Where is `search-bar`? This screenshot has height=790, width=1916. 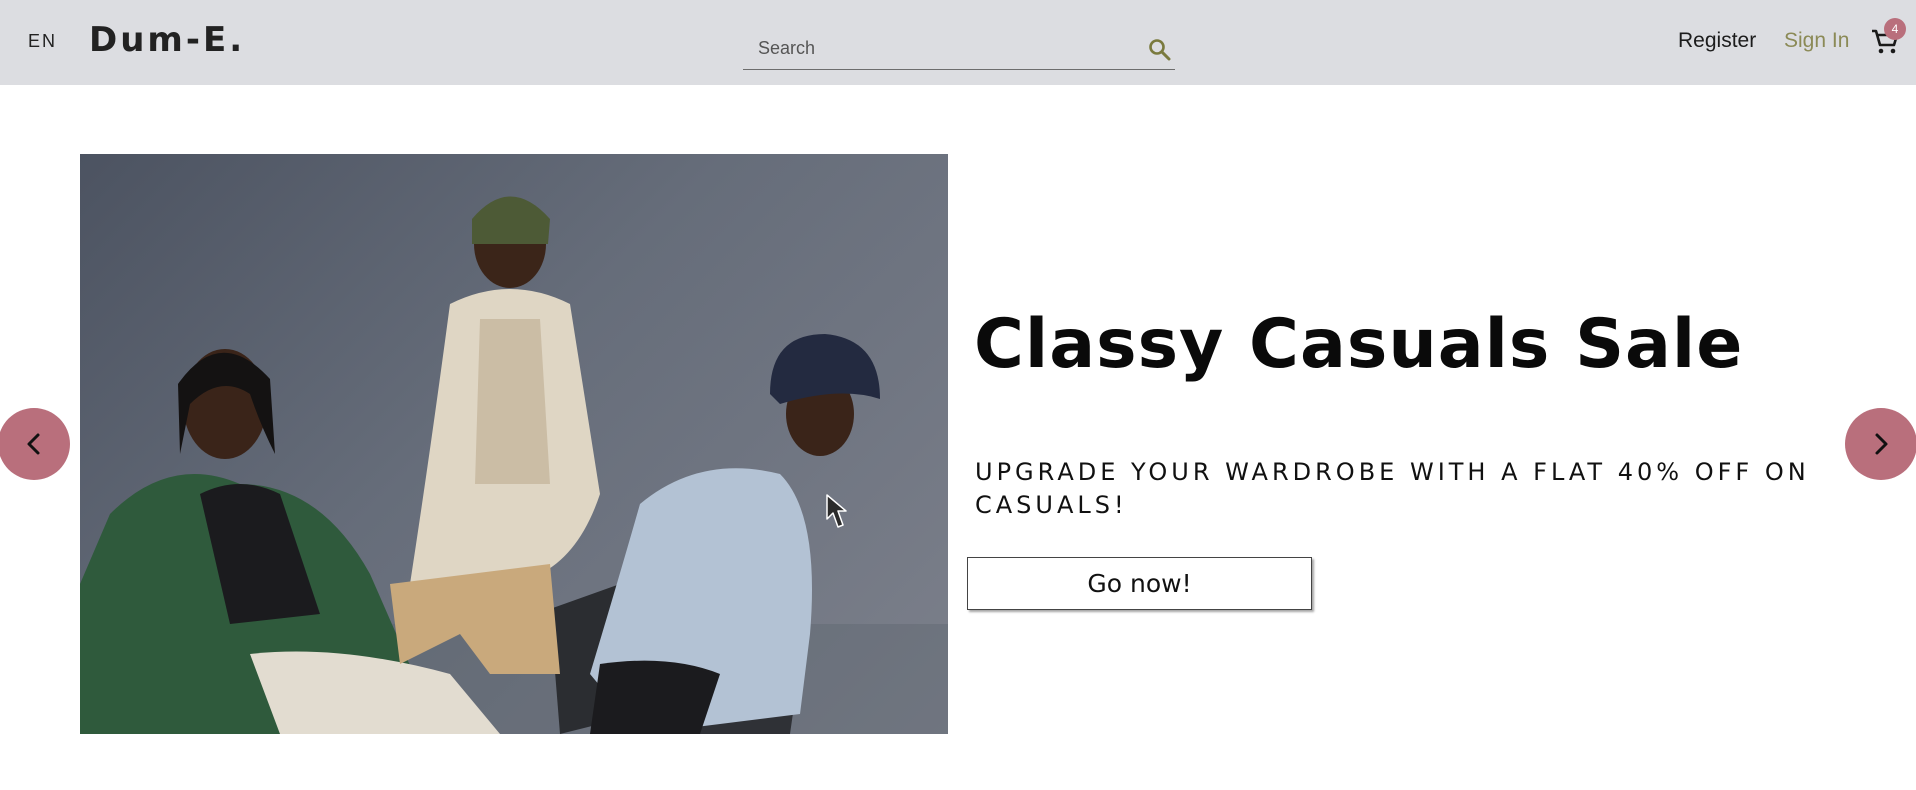 search-bar is located at coordinates (959, 50).